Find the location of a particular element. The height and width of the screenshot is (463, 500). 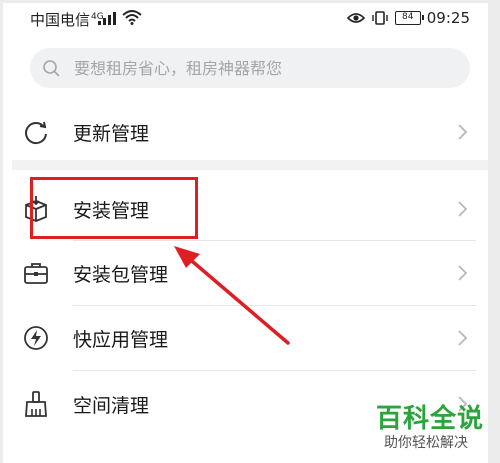

carrier-label: 中国电信 is located at coordinates (60, 20).